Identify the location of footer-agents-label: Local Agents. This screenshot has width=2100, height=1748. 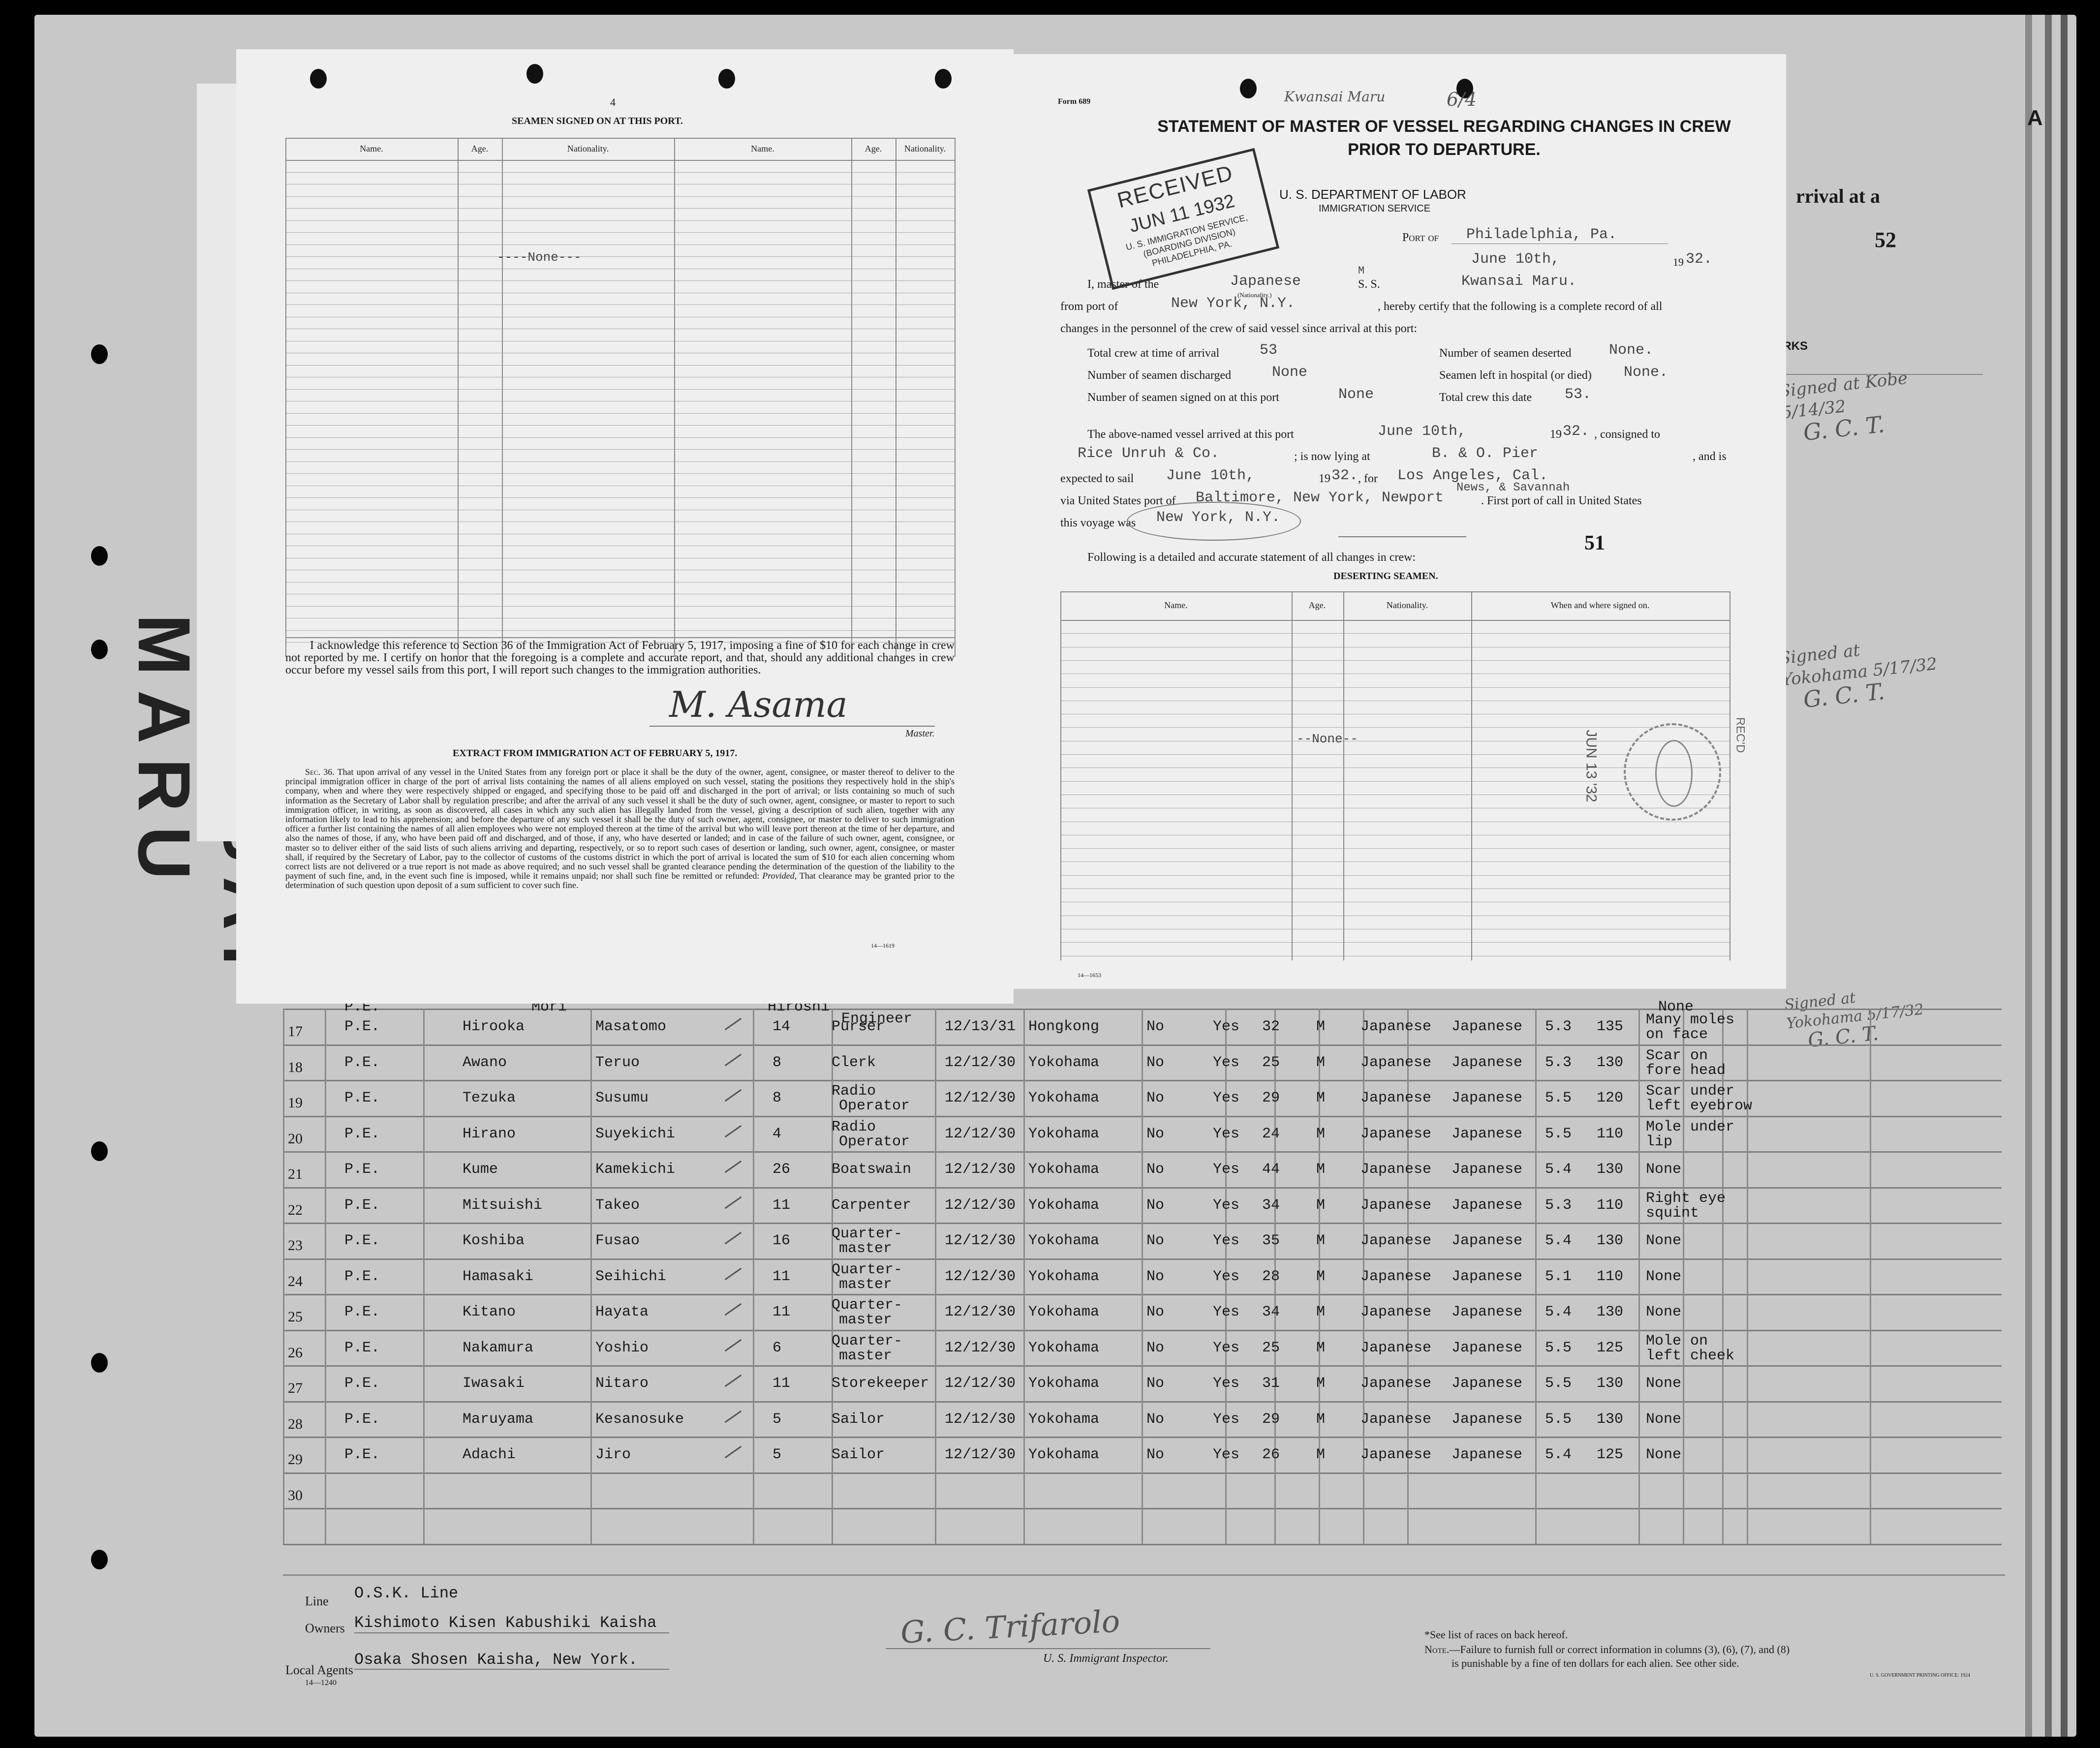
(319, 1670).